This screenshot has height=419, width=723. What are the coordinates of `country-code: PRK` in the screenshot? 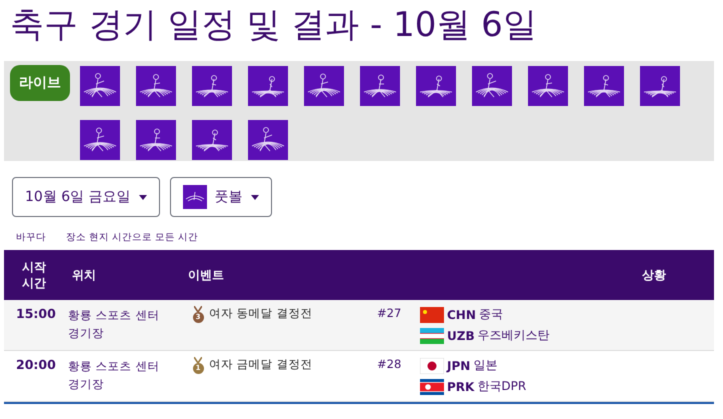 It's located at (460, 387).